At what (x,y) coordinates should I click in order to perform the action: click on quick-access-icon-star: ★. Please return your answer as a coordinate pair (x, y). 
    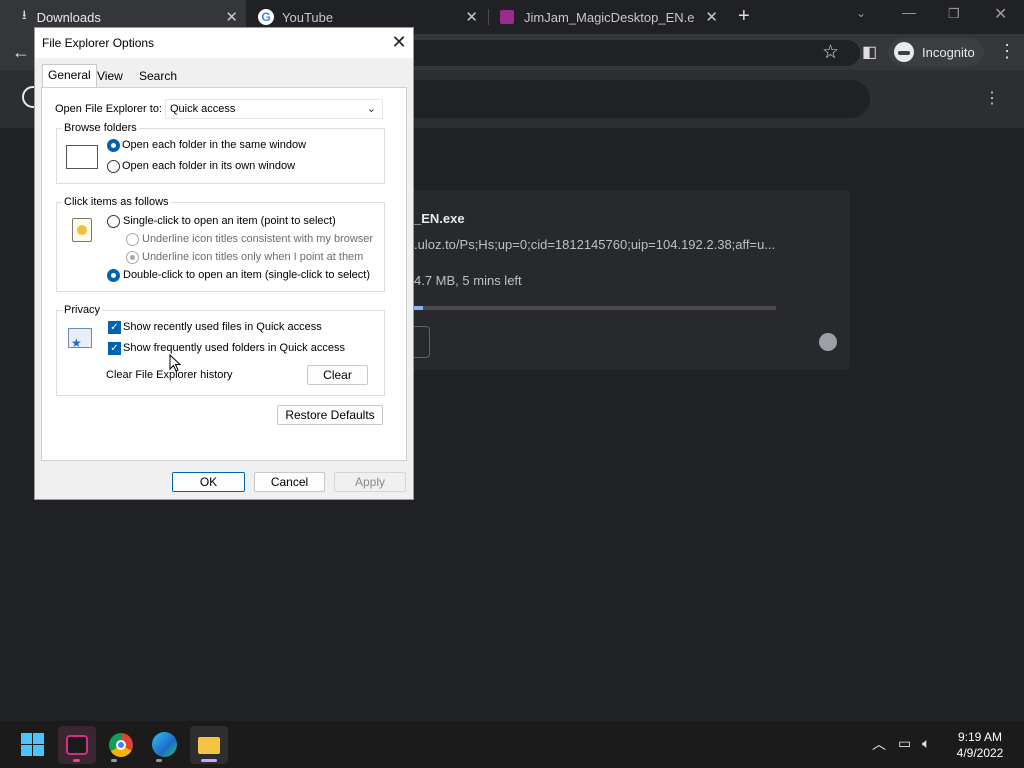
    Looking at the image, I should click on (76, 343).